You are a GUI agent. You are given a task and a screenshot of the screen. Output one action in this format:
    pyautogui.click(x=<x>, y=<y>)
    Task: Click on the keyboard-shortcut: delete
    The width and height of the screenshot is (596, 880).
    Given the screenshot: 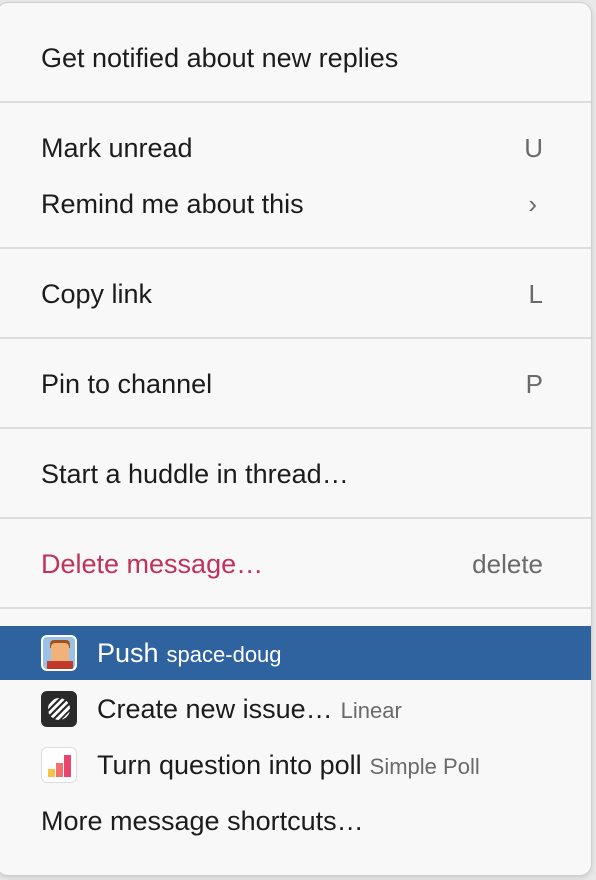 What is the action you would take?
    pyautogui.click(x=507, y=563)
    